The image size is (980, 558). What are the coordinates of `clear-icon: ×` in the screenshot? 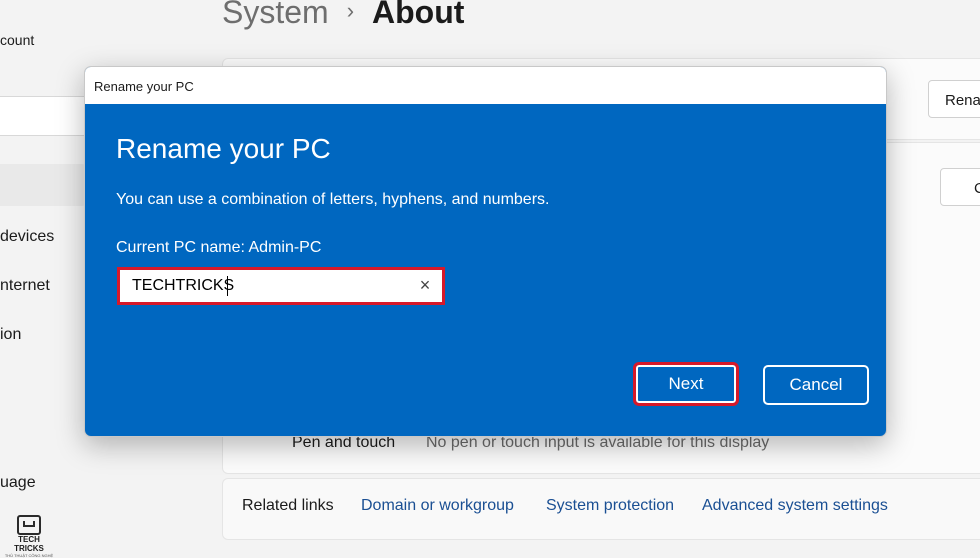 It's located at (425, 285).